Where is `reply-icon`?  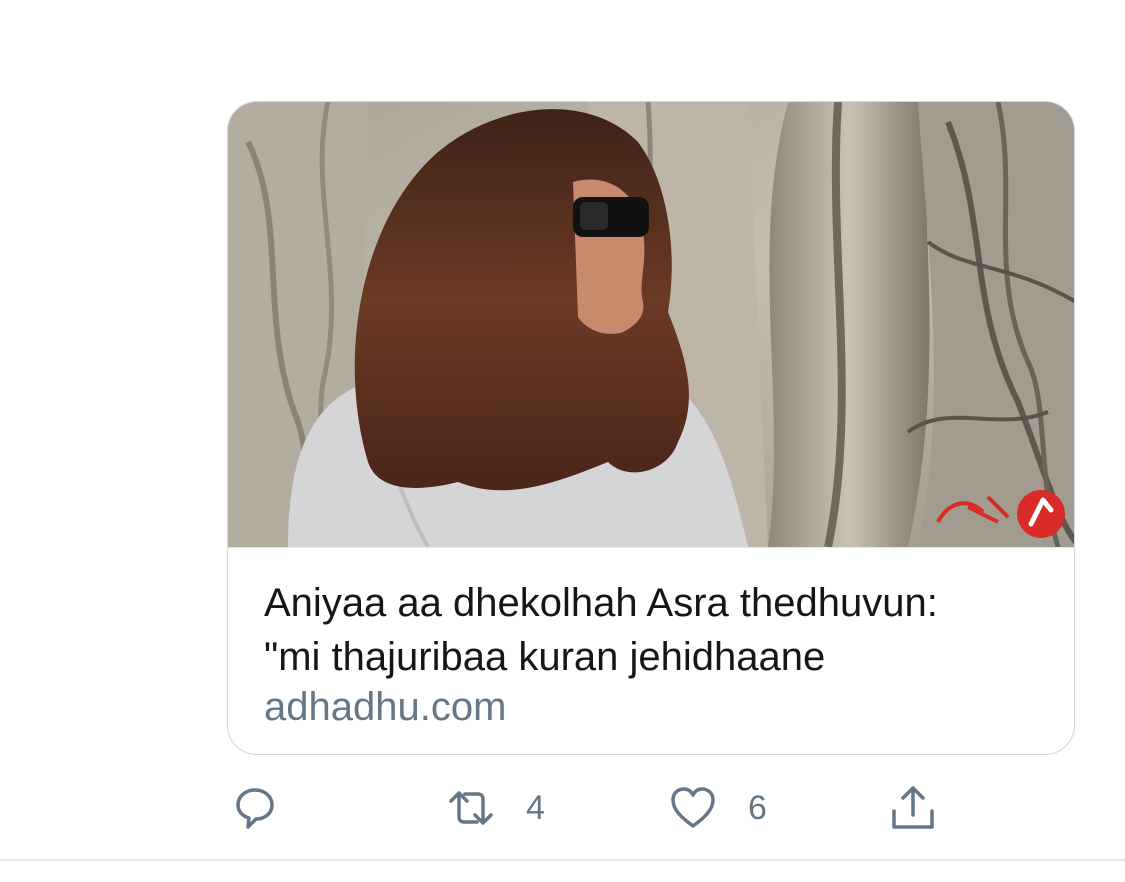 reply-icon is located at coordinates (255, 808).